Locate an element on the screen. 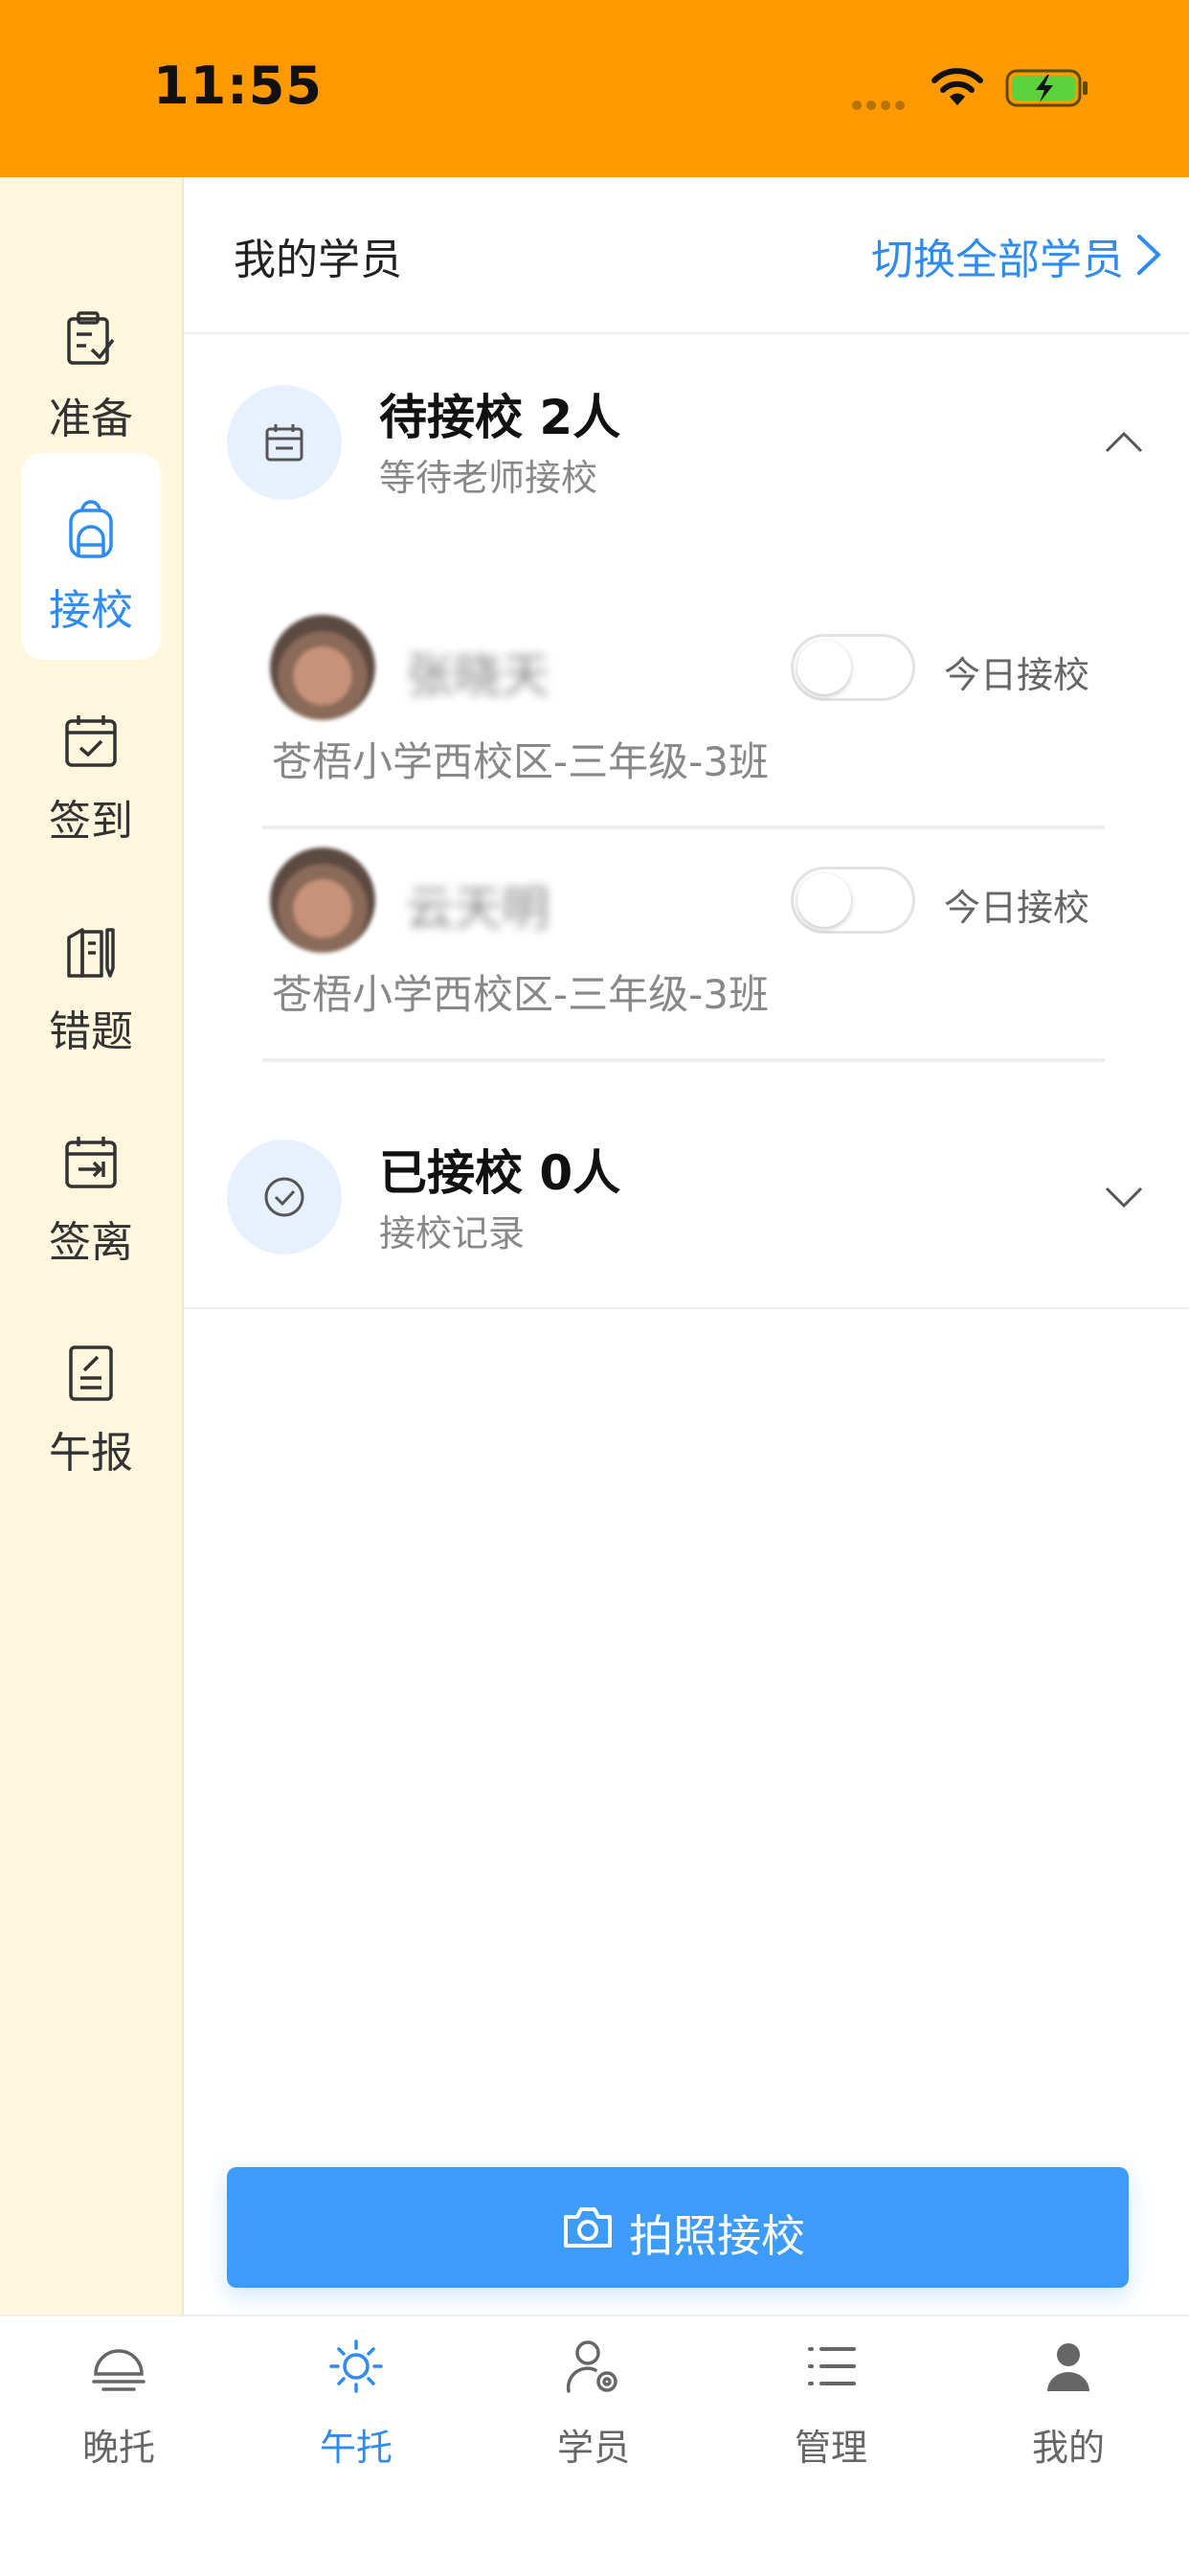 This screenshot has height=2576, width=1189. done-section: 已接校 0人 接校记录 is located at coordinates (686, 1221).